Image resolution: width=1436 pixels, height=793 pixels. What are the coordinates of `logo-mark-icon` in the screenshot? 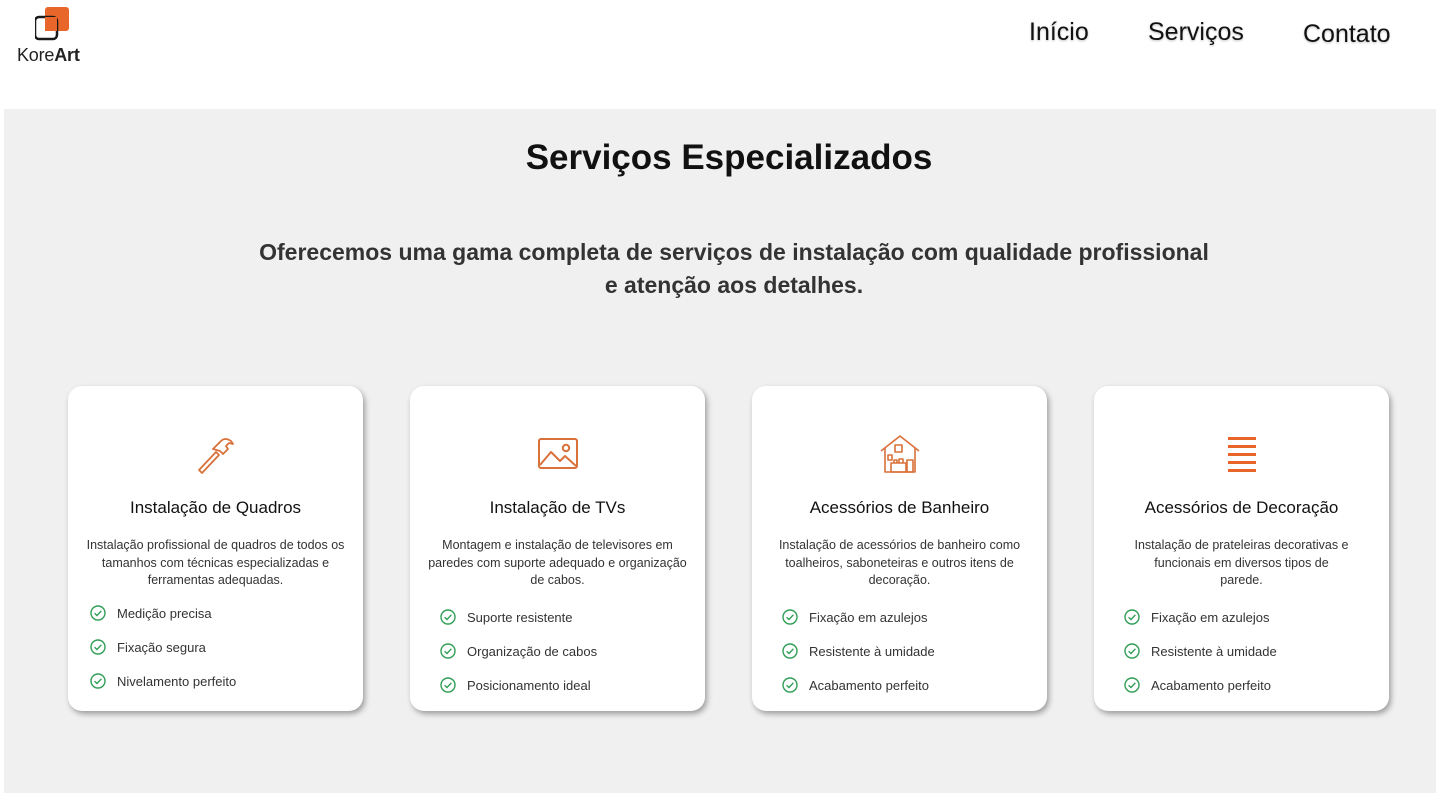 It's located at (52, 24).